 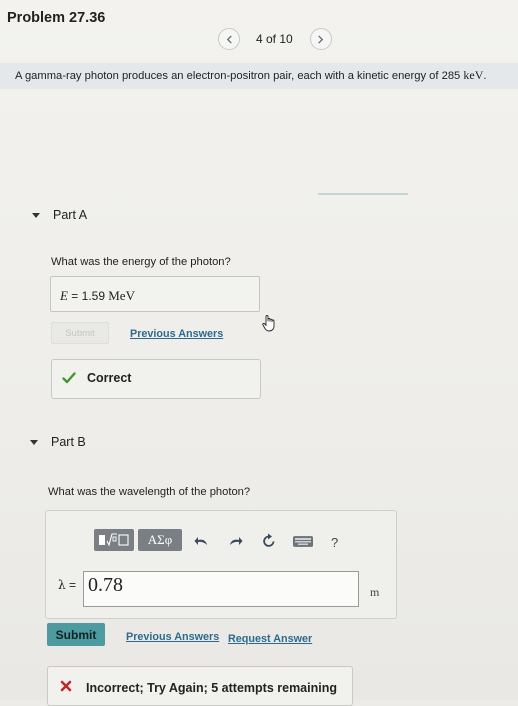 What do you see at coordinates (473, 75) in the screenshot?
I see `problem-unit: keV` at bounding box center [473, 75].